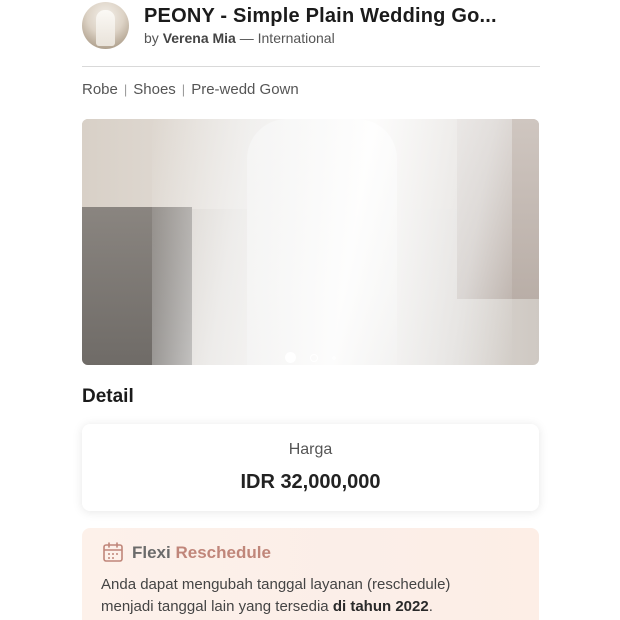 This screenshot has height=620, width=620. Describe the element at coordinates (100, 89) in the screenshot. I see `category-robe: Robe` at that location.